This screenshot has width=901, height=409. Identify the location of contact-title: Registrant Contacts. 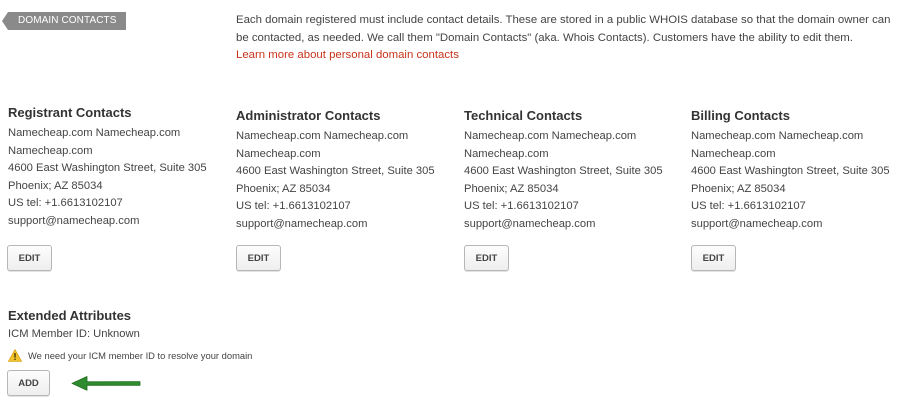
(70, 112).